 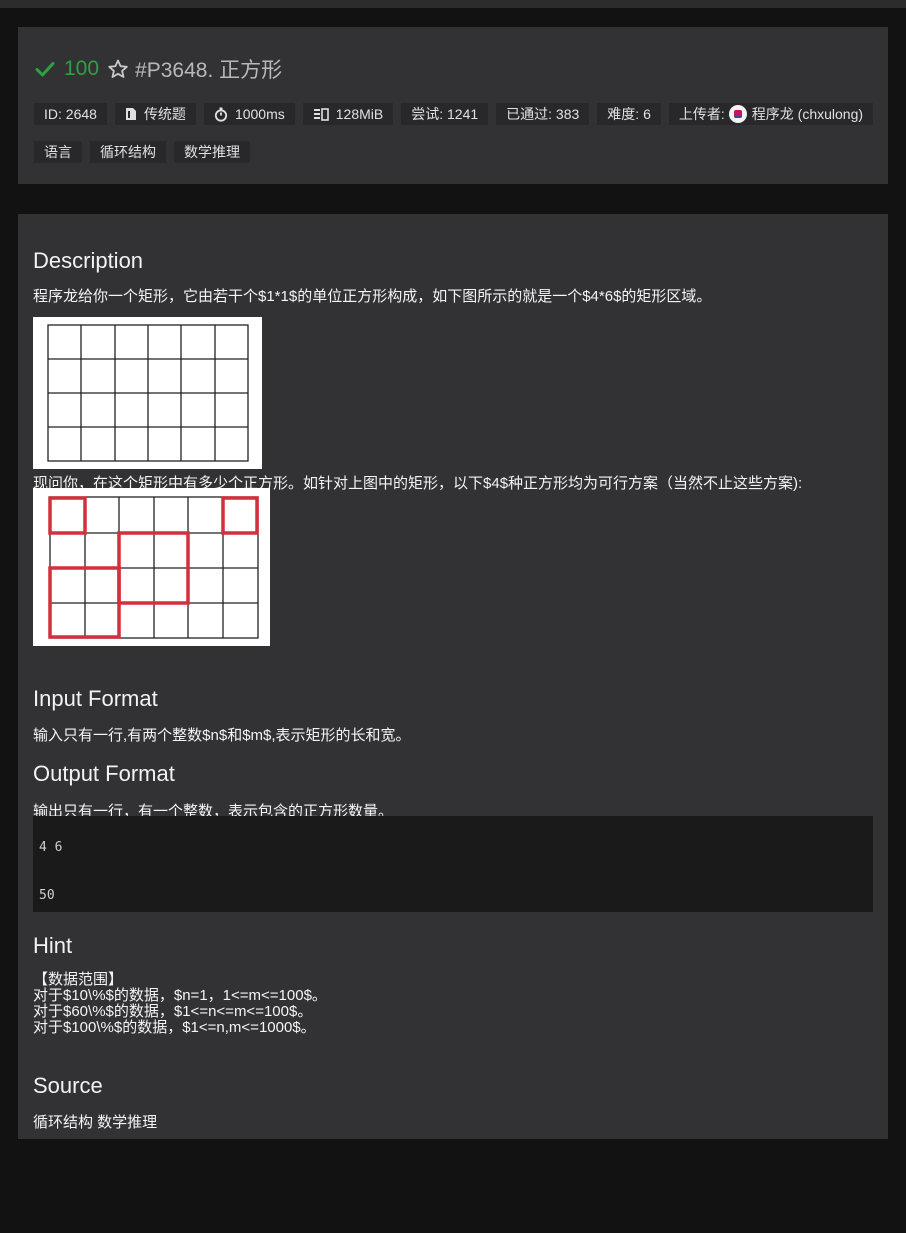 I want to click on uploader-name: 程序龙 (chxulong), so click(x=807, y=114).